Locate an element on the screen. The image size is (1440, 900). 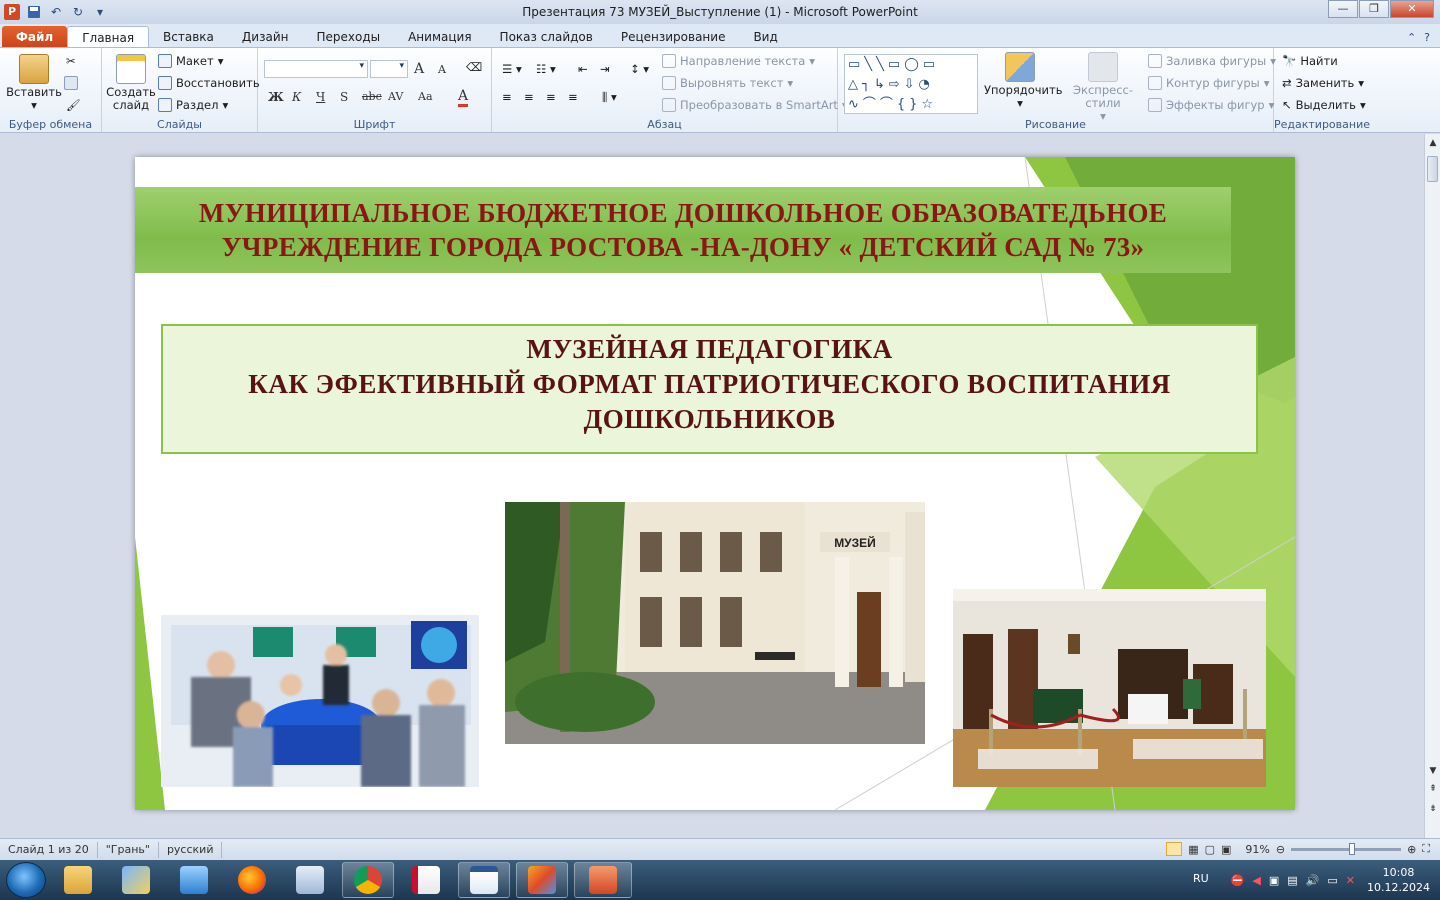
copy-icon is located at coordinates (71, 83).